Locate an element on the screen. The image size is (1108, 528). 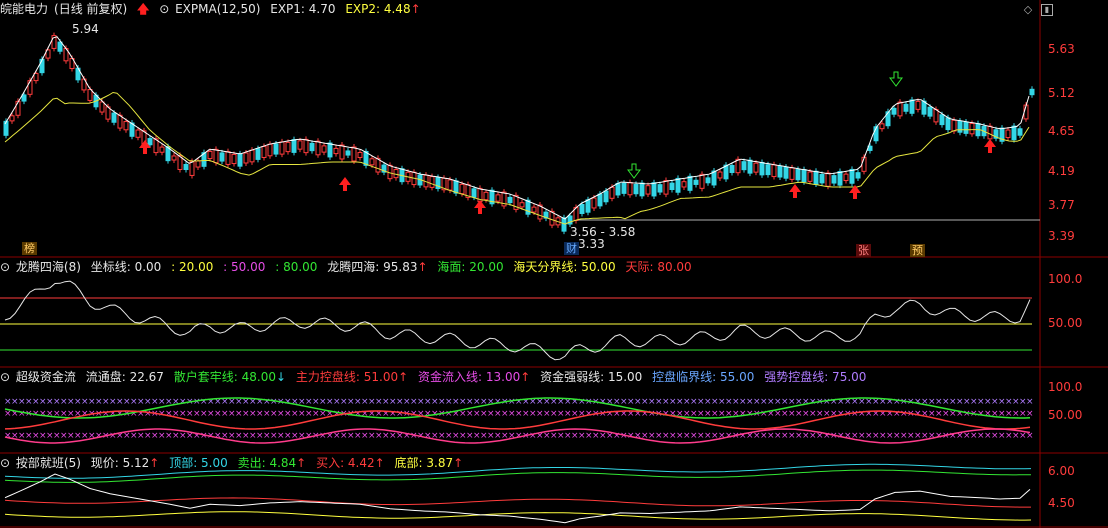
longteng-name: 龙腾四海(8) is located at coordinates (48, 267).